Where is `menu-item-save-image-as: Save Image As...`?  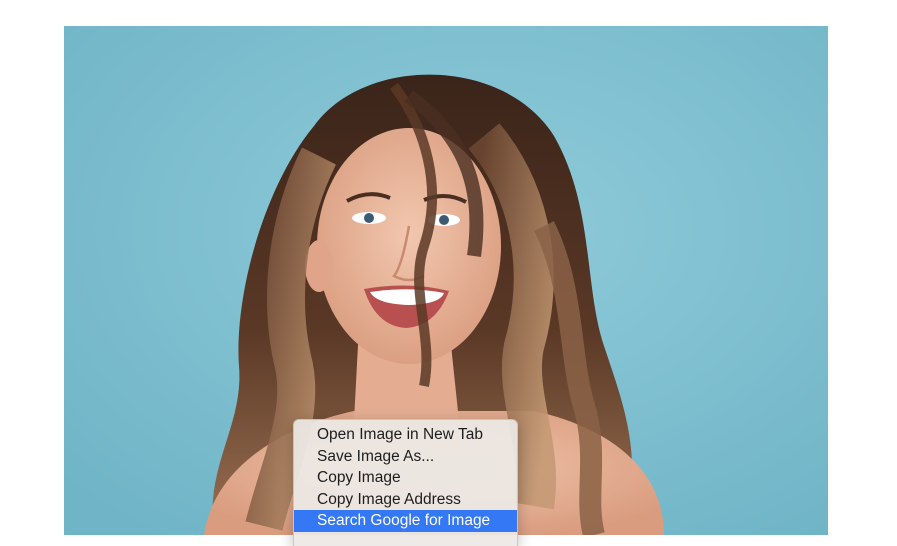 menu-item-save-image-as: Save Image As... is located at coordinates (405, 457).